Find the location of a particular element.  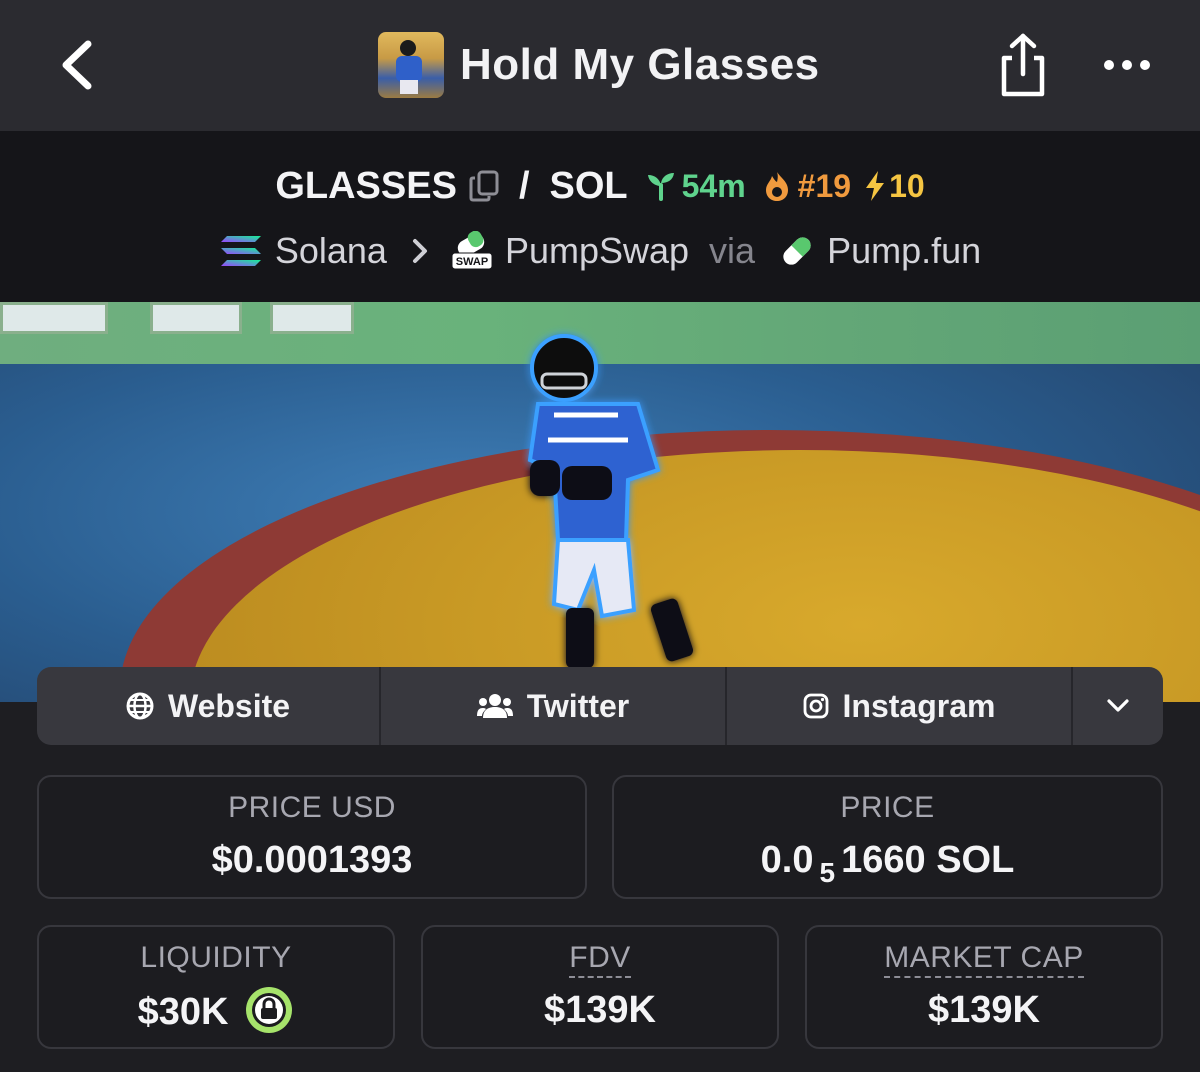

lightning-icon is located at coordinates (875, 186).